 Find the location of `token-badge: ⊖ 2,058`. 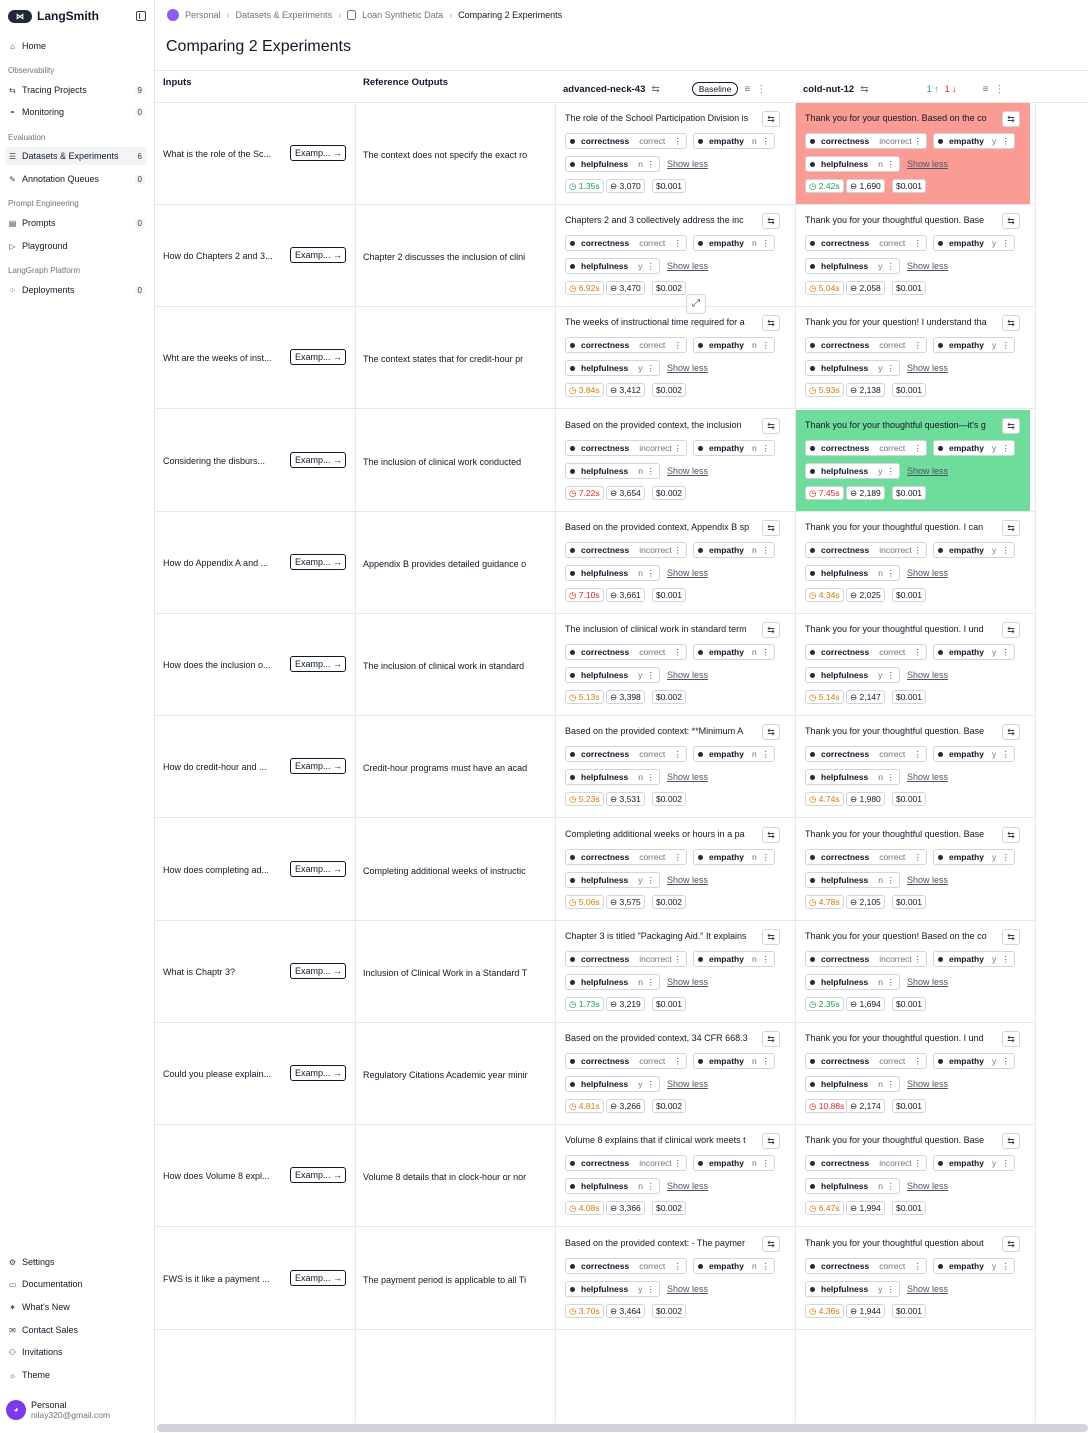

token-badge: ⊖ 2,058 is located at coordinates (865, 288).